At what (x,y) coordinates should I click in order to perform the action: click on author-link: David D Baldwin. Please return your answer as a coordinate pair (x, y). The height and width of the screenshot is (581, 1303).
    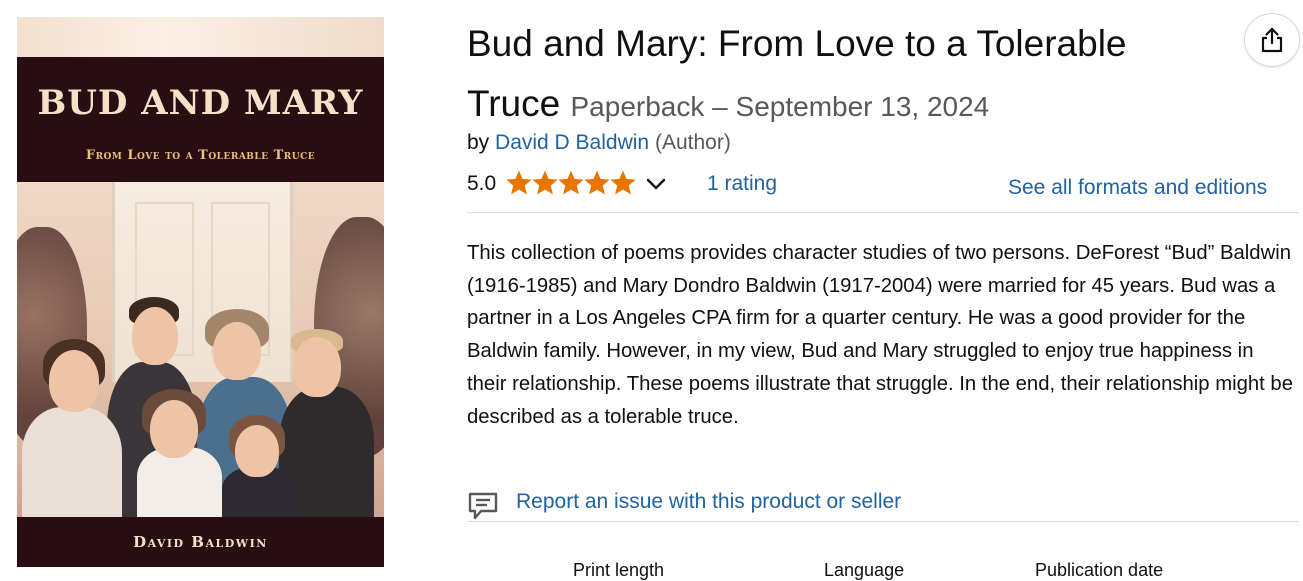
    Looking at the image, I should click on (572, 142).